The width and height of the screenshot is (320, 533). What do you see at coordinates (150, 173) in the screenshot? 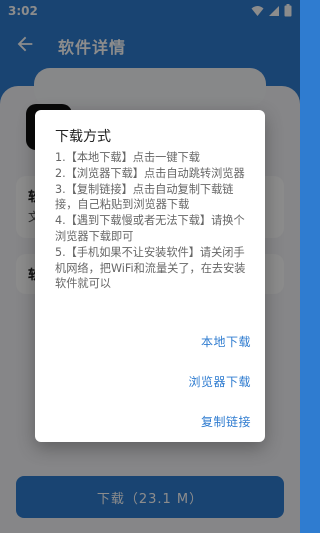
I see `dialog-line: 2.【浏览器下载】点击自动跳转浏览器` at bounding box center [150, 173].